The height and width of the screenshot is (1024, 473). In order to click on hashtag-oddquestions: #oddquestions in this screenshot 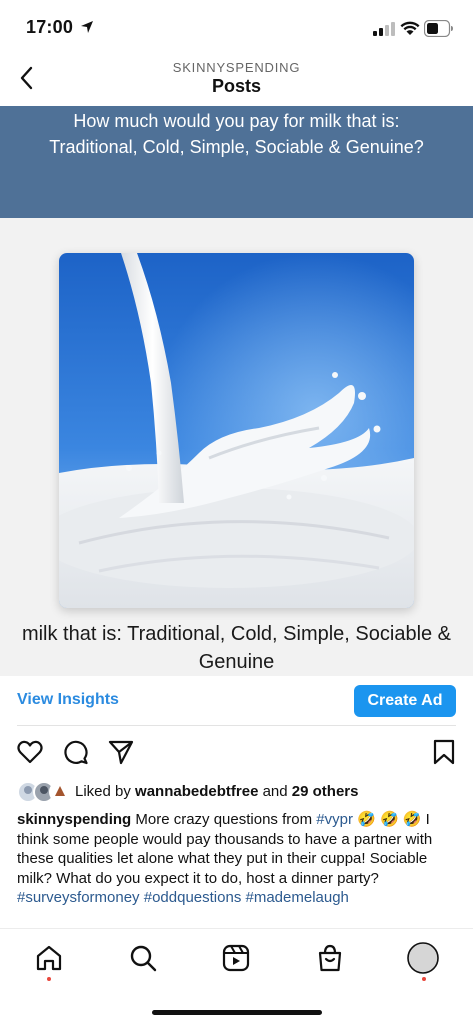, I will do `click(193, 897)`.